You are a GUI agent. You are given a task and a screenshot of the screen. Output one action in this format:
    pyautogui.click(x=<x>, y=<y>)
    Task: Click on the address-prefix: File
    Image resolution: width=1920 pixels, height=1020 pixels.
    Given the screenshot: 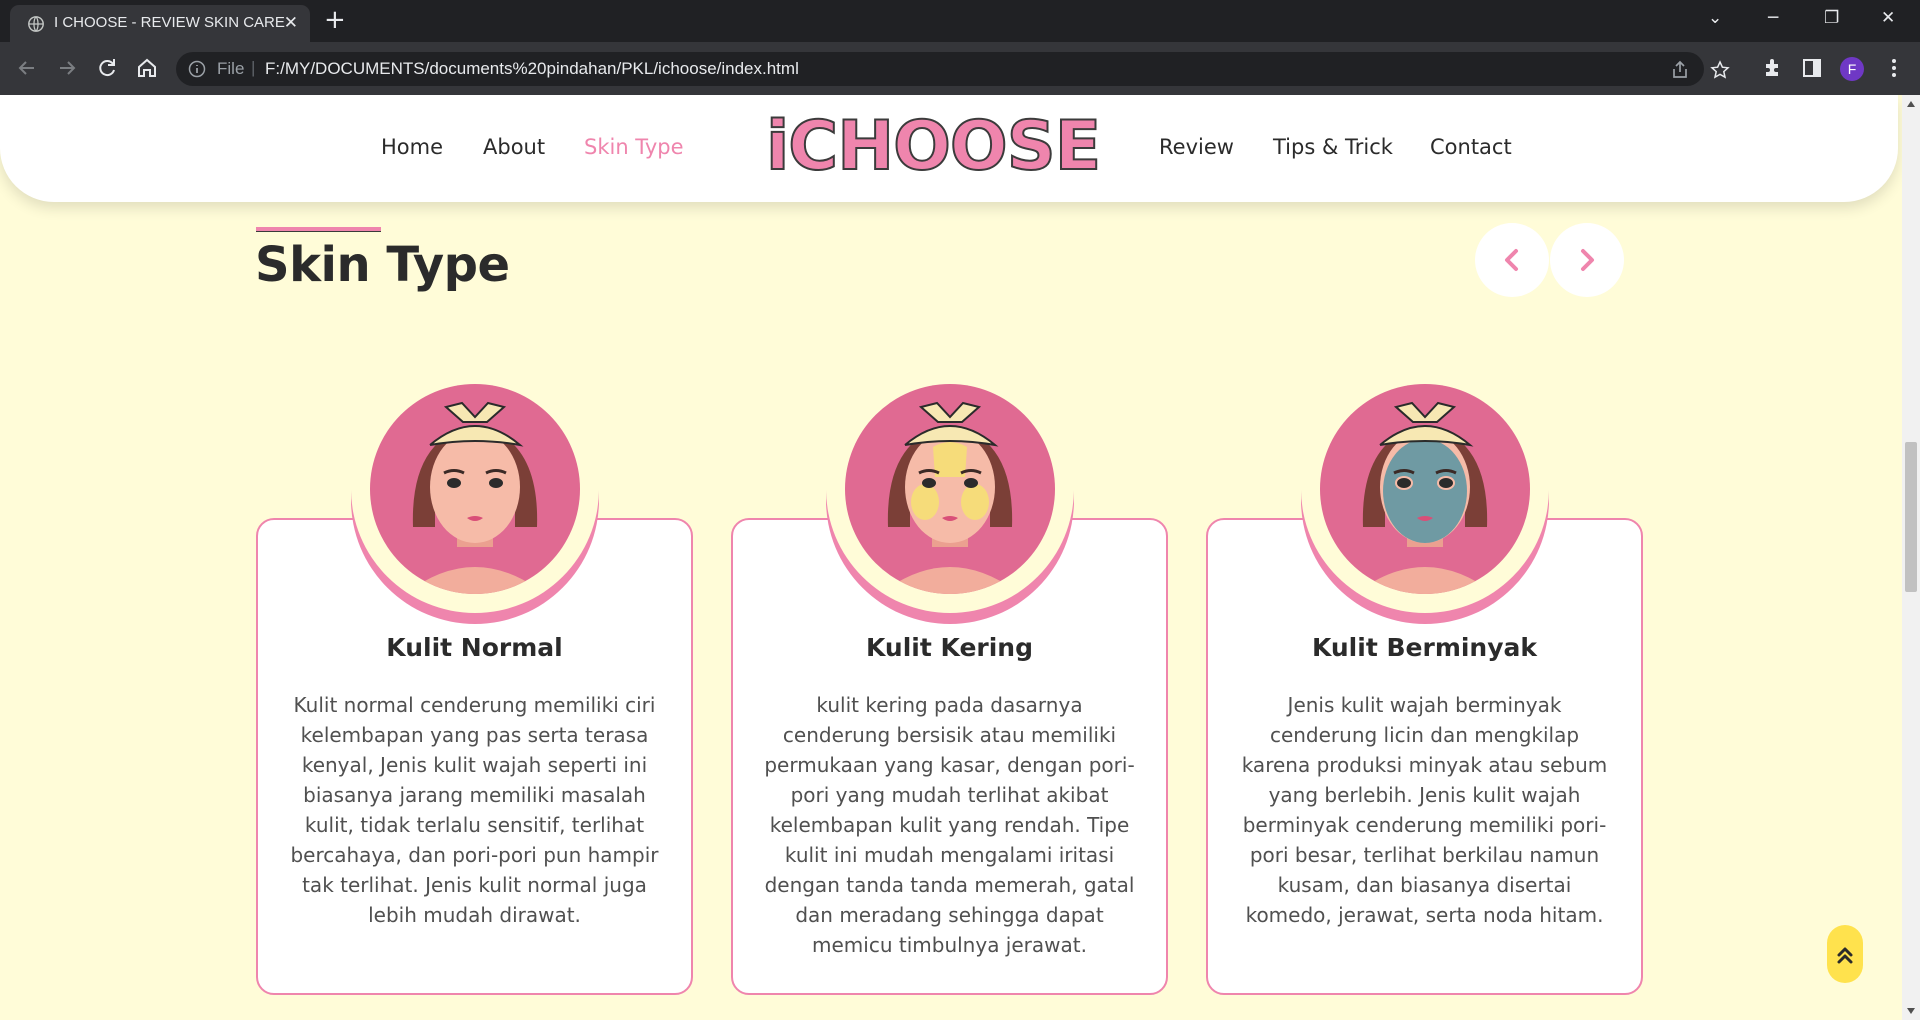 What is the action you would take?
    pyautogui.click(x=231, y=68)
    